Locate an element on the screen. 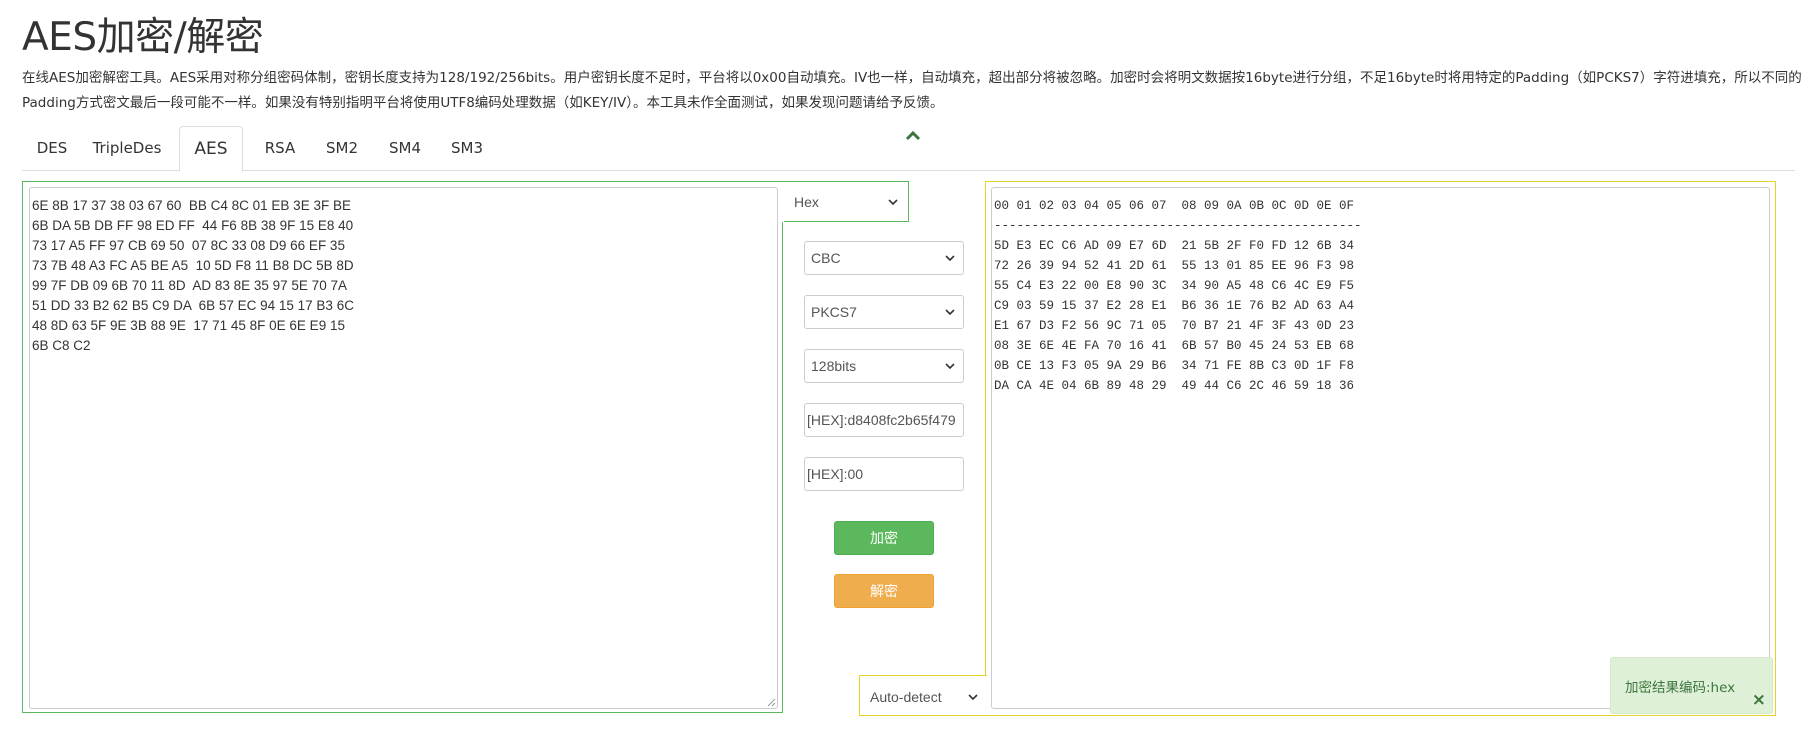 This screenshot has width=1815, height=732. mode-value: CBC is located at coordinates (826, 258).